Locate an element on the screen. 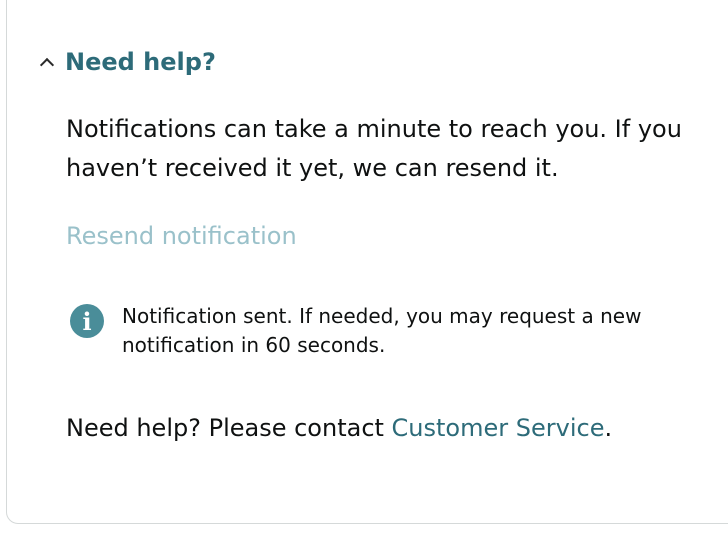 The height and width of the screenshot is (536, 728). contact-prefix: Need help? Please contact is located at coordinates (229, 428).